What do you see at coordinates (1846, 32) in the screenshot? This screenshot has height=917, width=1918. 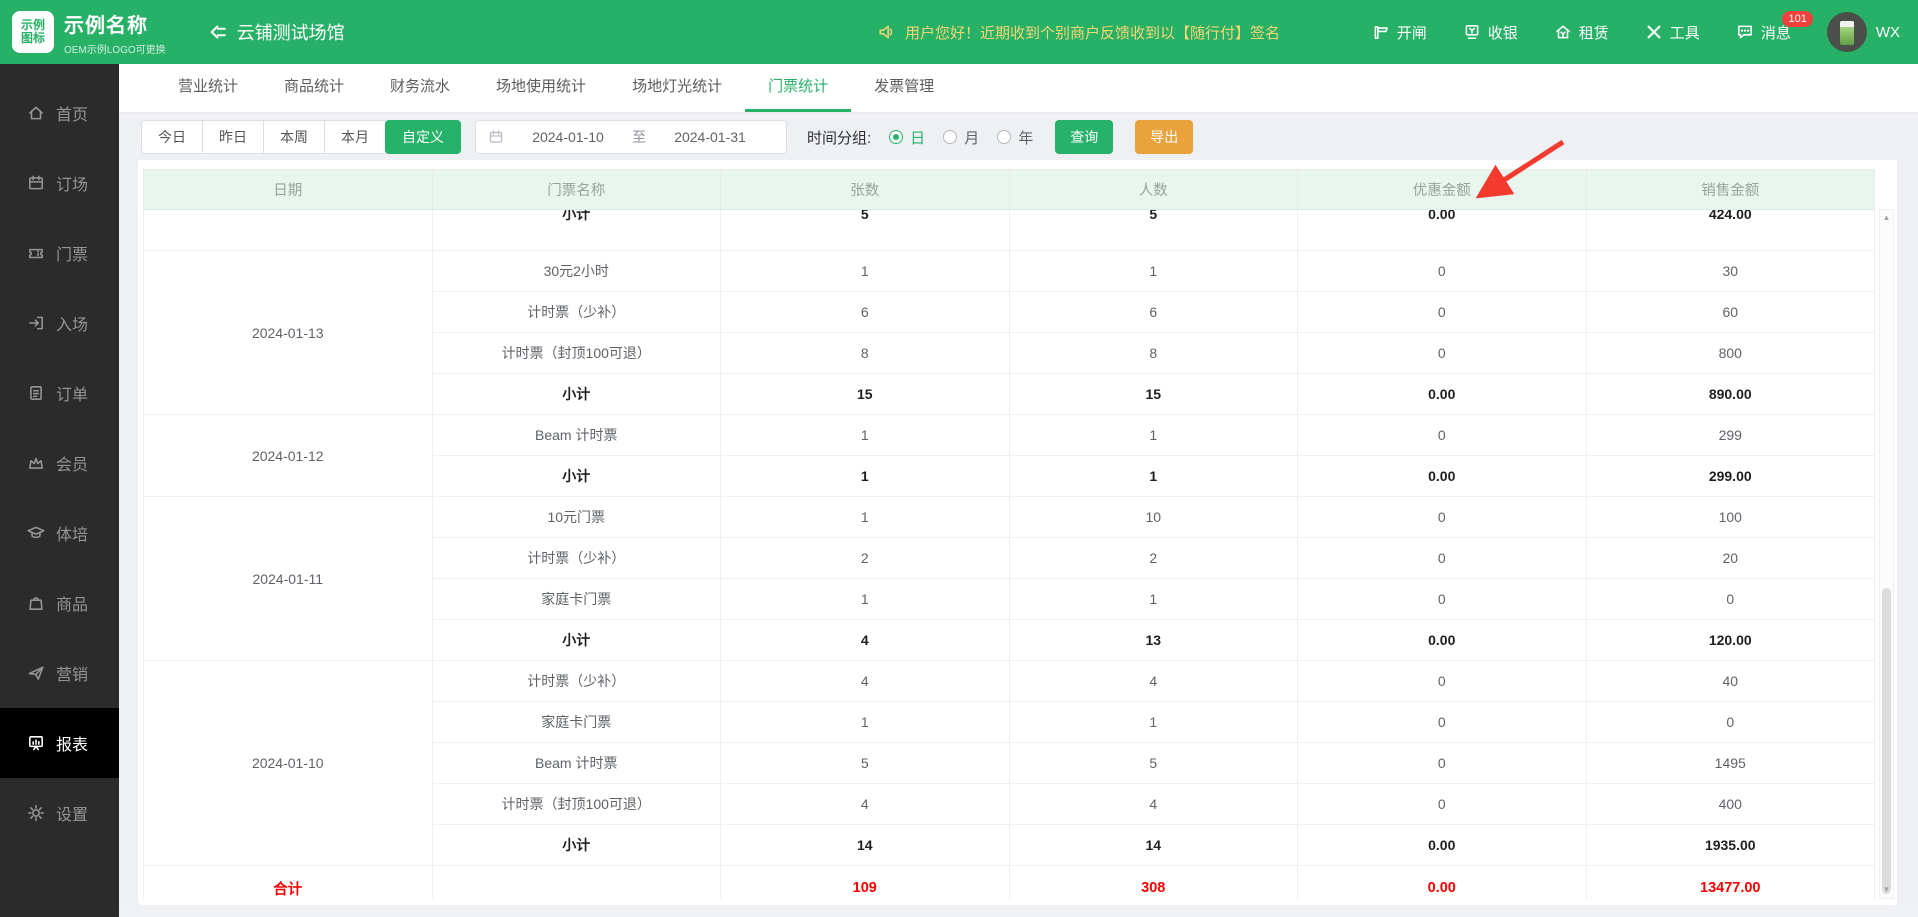 I see `avatar` at bounding box center [1846, 32].